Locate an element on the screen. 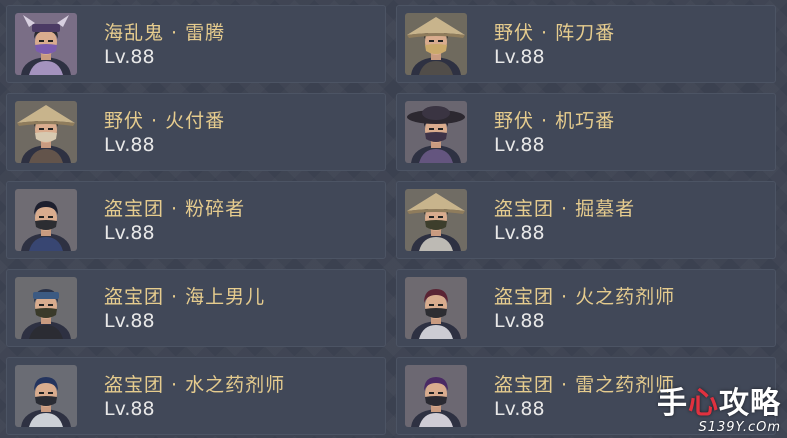 The width and height of the screenshot is (787, 438). site-watermark: 手心攻略 S139Y.cOm is located at coordinates (719, 412).